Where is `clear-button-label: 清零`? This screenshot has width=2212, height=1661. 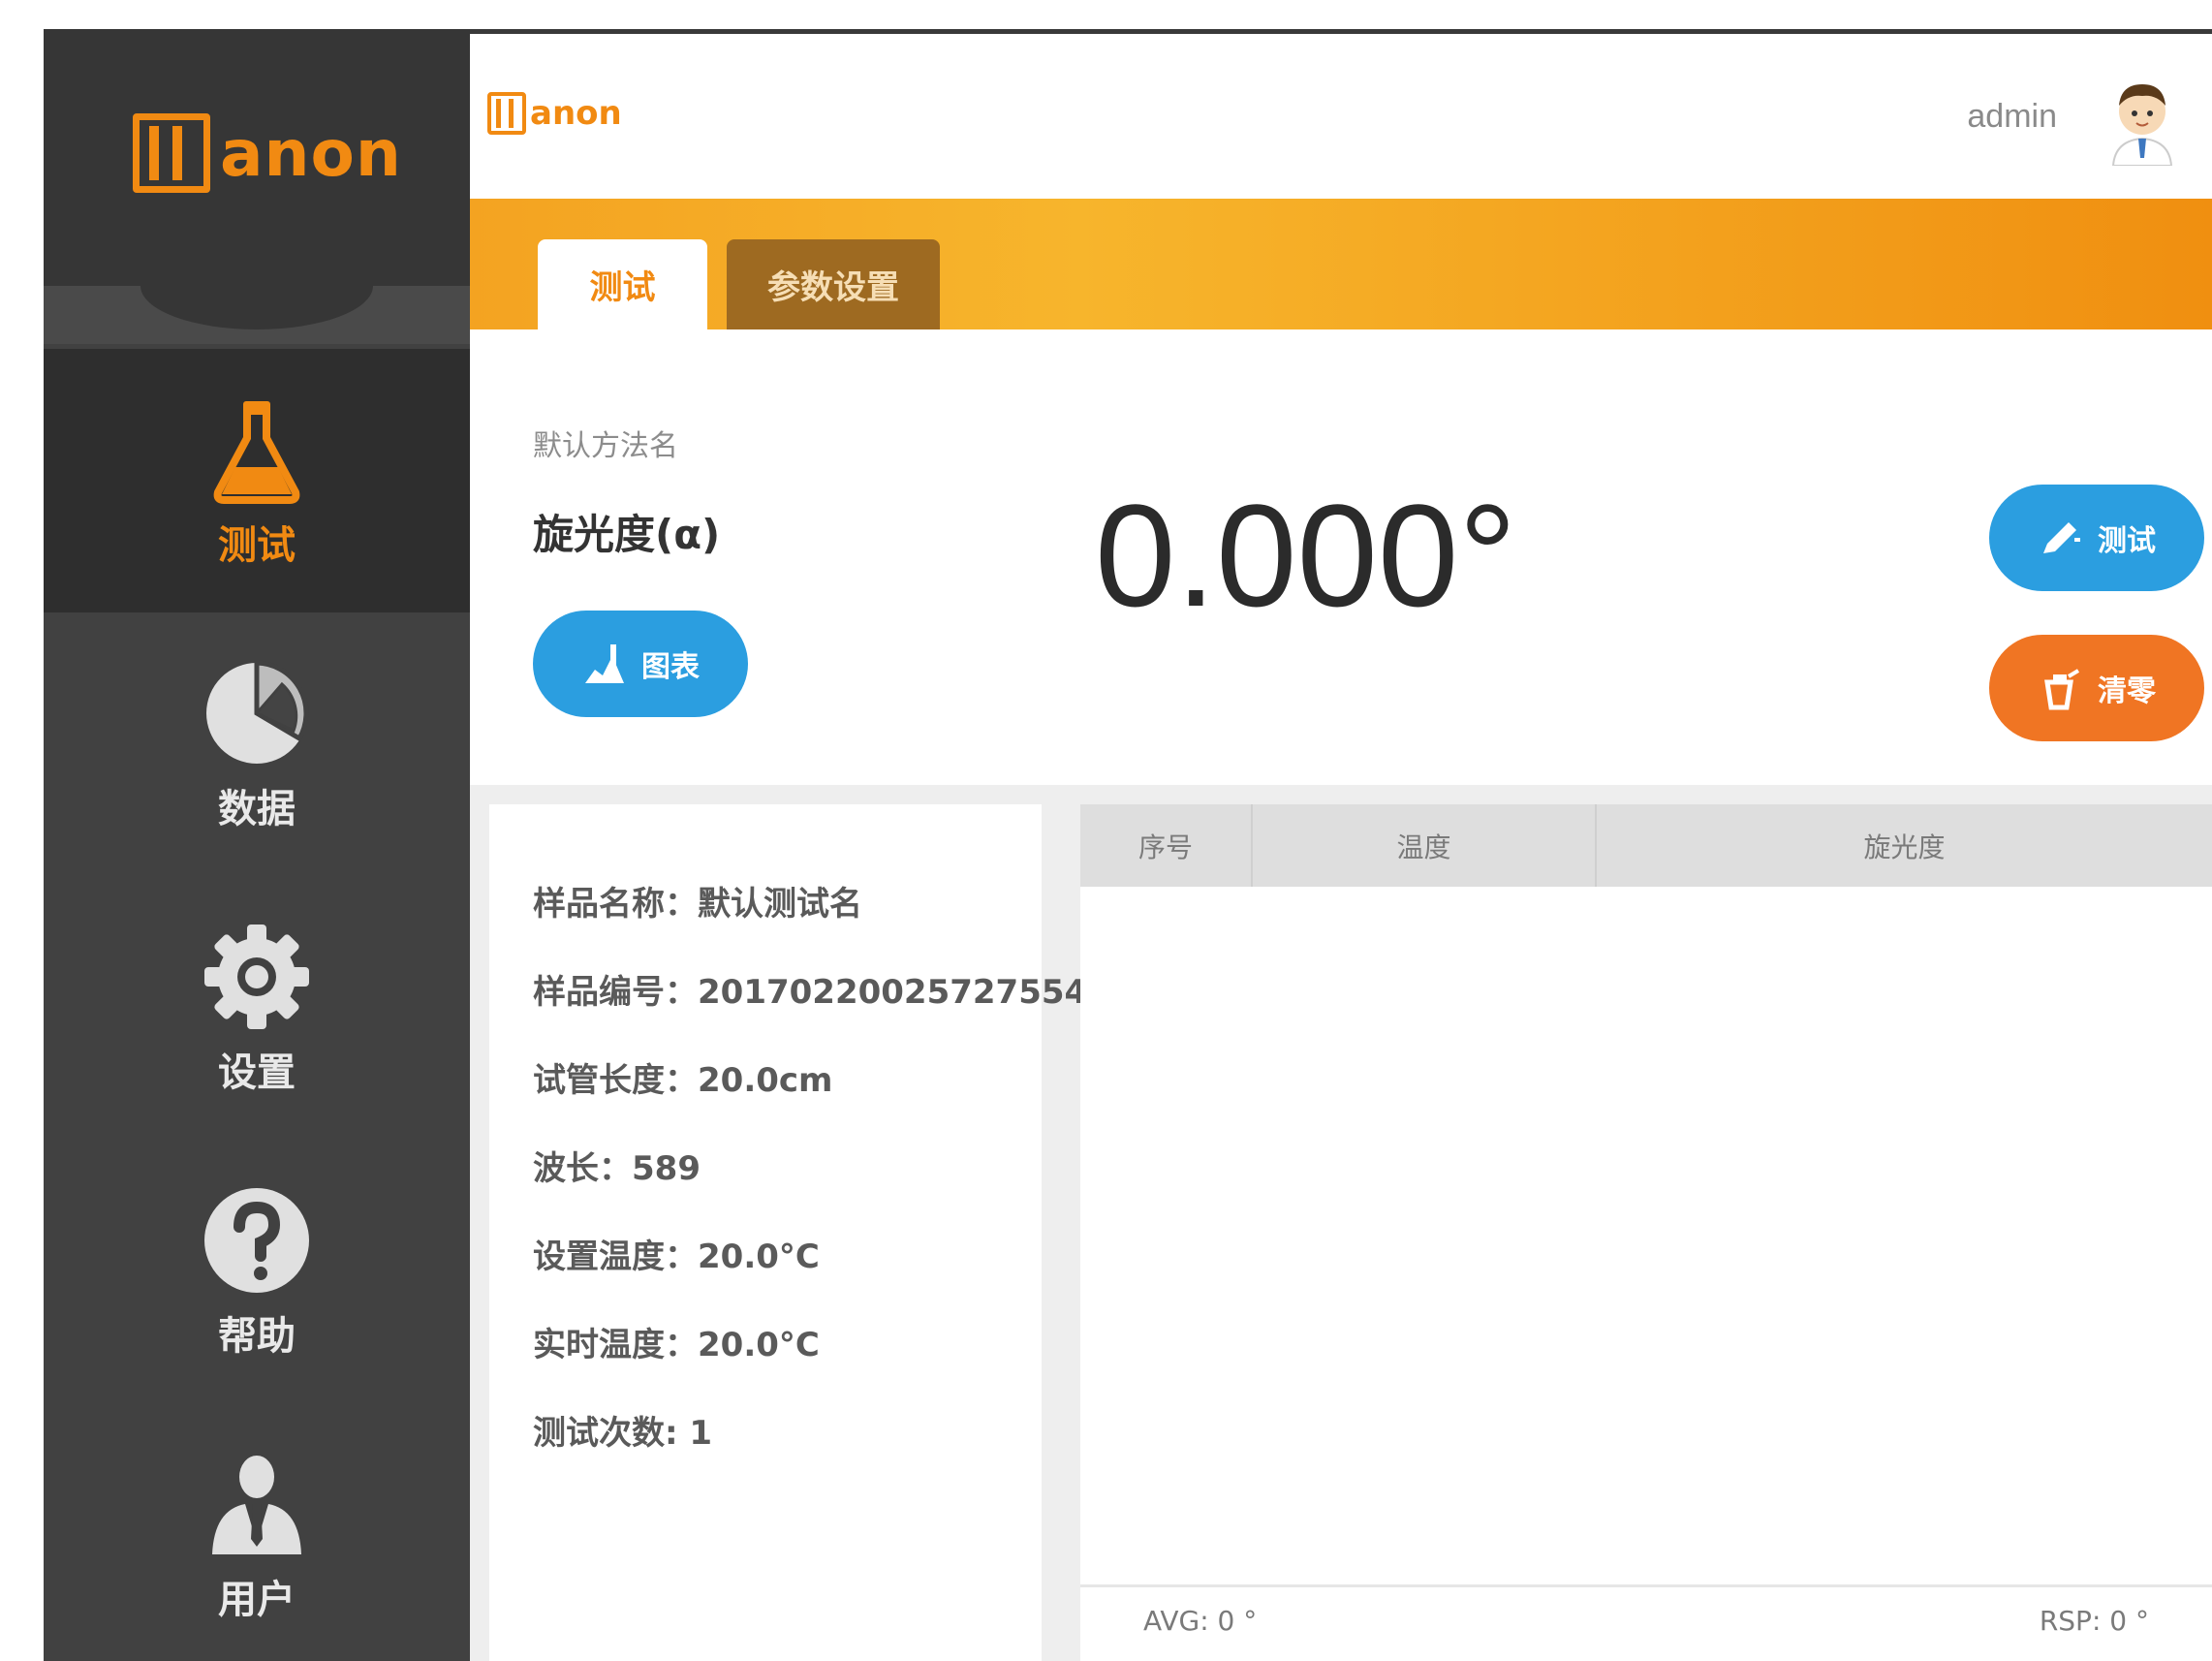 clear-button-label: 清零 is located at coordinates (2127, 691).